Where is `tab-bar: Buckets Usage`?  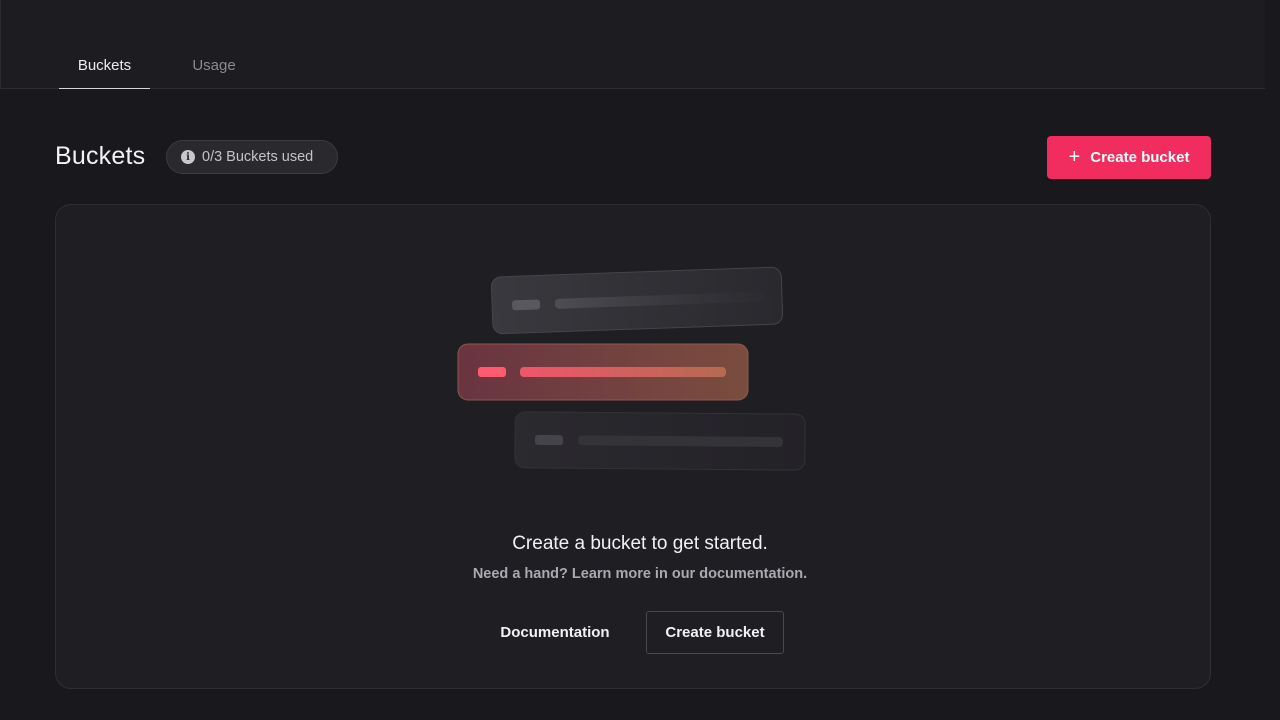
tab-bar: Buckets Usage is located at coordinates (168, 44).